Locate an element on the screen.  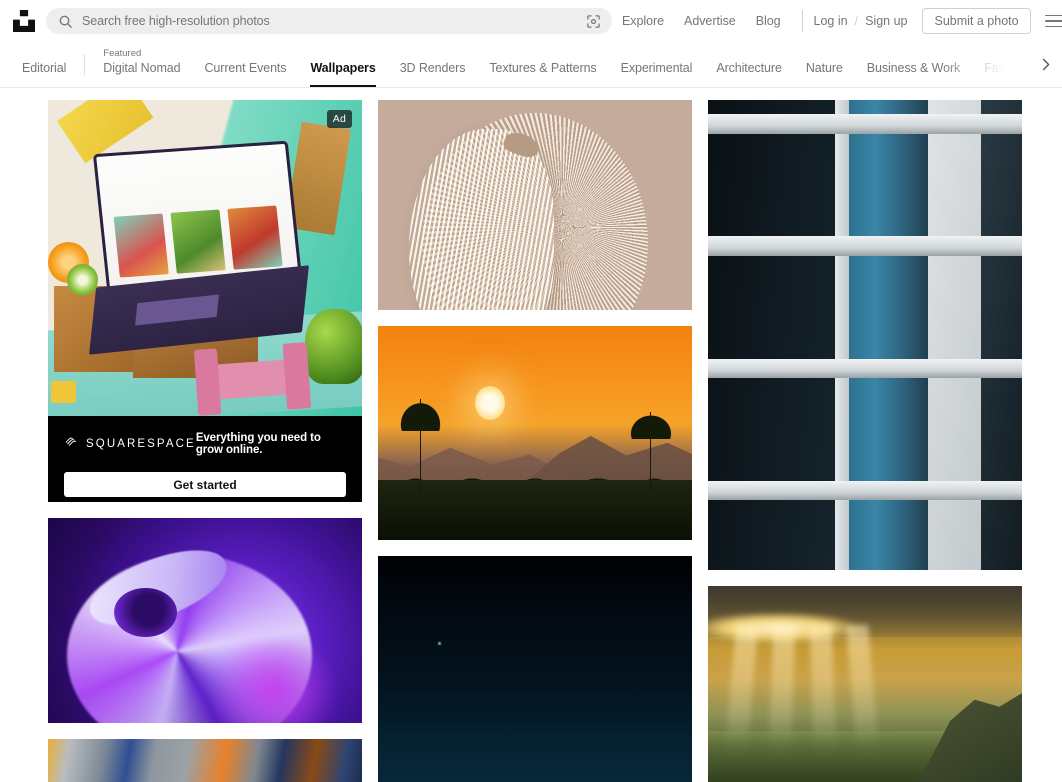
featured-tag: Featured is located at coordinates (122, 53).